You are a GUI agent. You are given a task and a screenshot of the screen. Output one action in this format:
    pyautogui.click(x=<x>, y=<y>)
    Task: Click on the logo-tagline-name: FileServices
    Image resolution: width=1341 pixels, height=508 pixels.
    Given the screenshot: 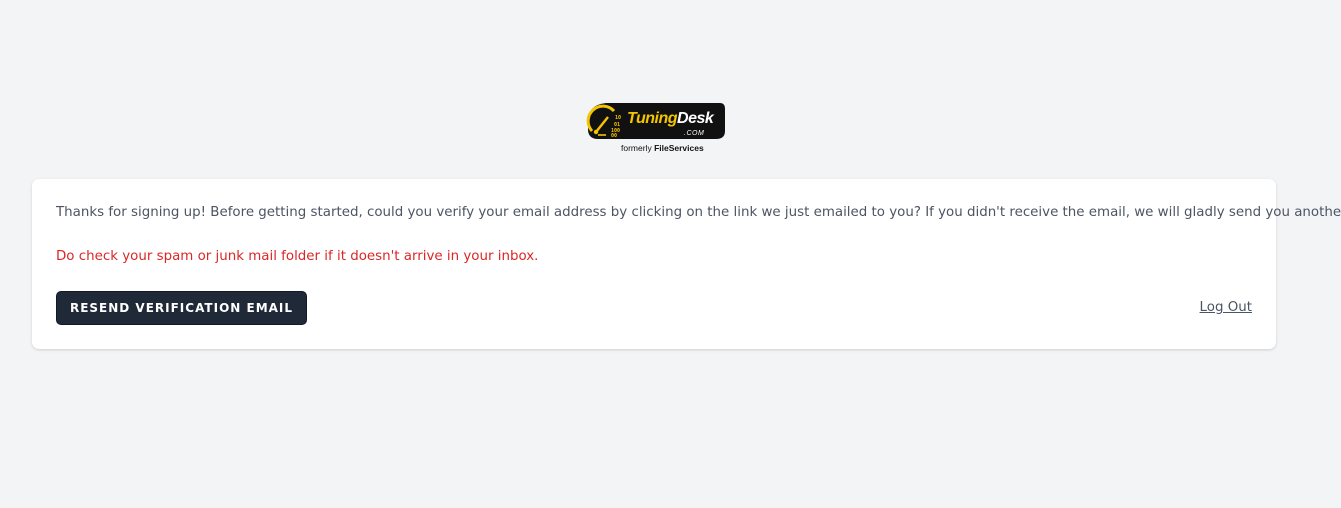 What is the action you would take?
    pyautogui.click(x=679, y=148)
    